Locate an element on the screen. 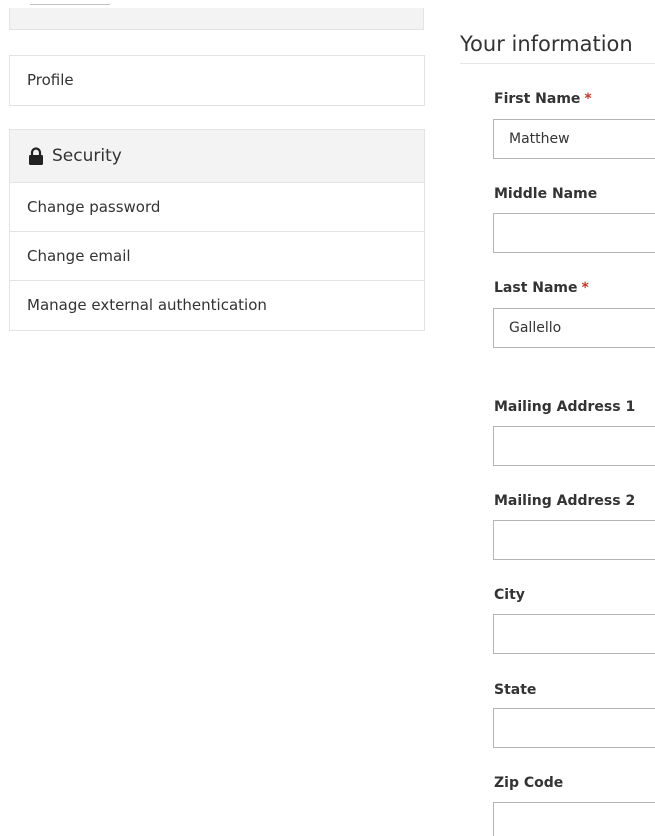 Image resolution: width=655 pixels, height=836 pixels. middle-name-label: Middle Name is located at coordinates (546, 194).